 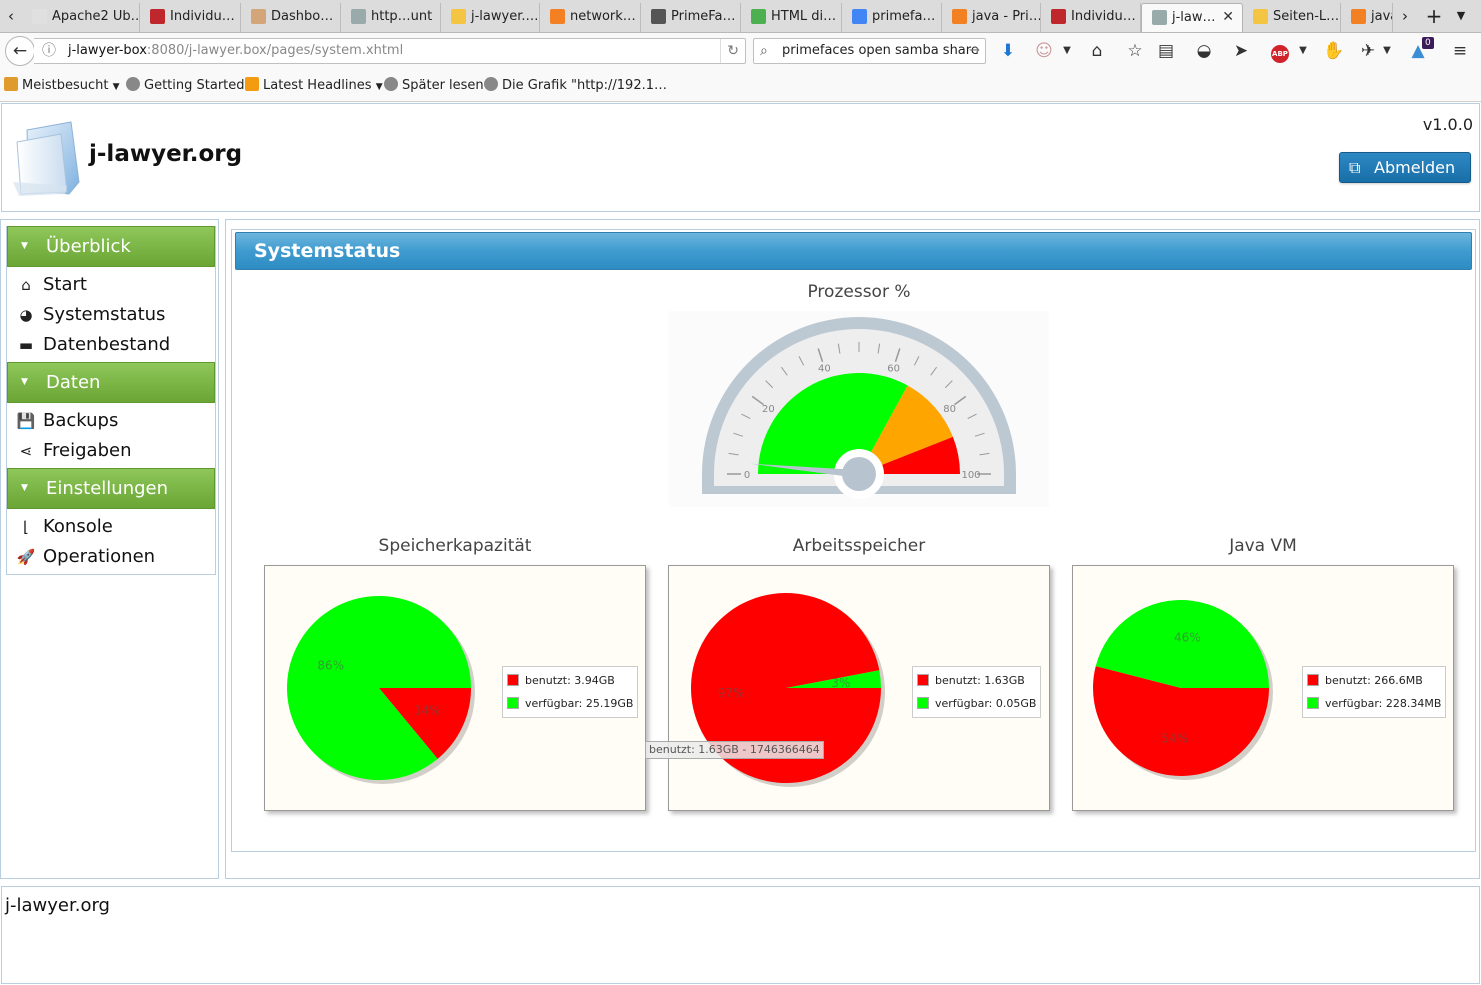 What do you see at coordinates (26, 451) in the screenshot?
I see `share-icon: ⋖` at bounding box center [26, 451].